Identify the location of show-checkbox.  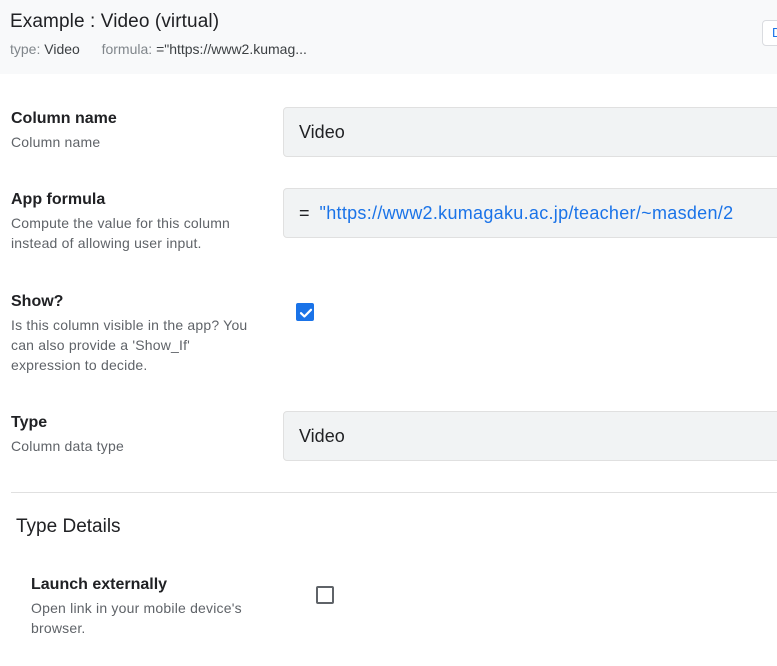
(305, 312).